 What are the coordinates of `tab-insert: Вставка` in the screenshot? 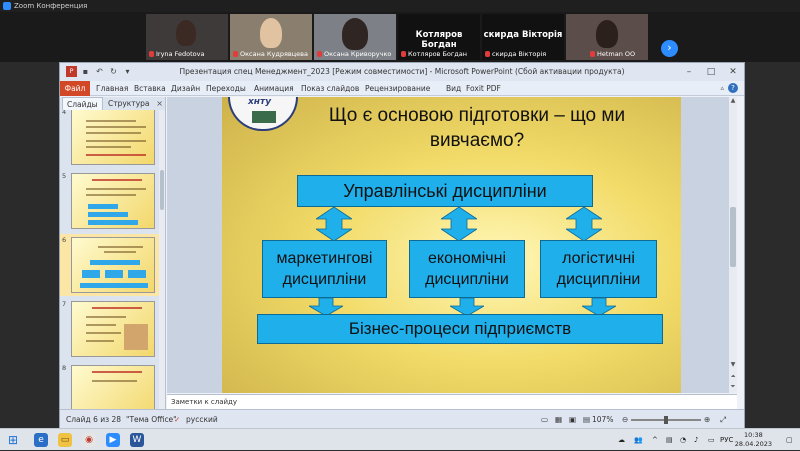 It's located at (150, 88).